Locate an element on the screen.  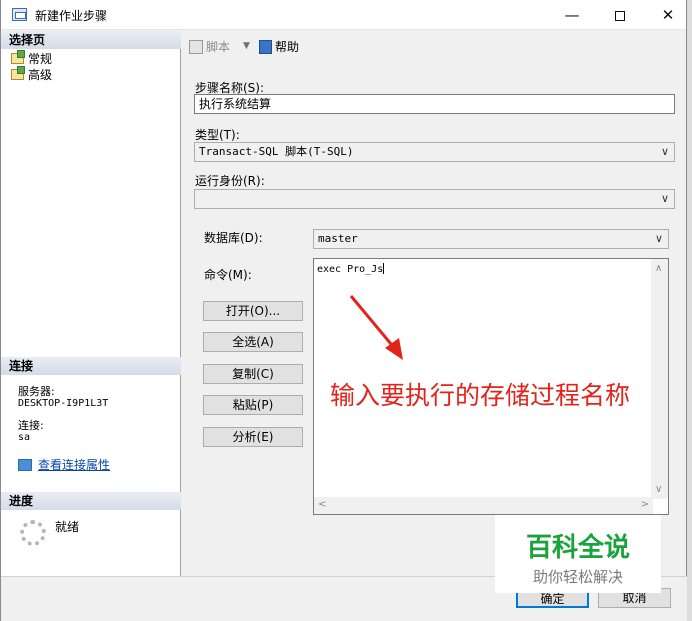
watermark-logo: 百科全说 助你轻松解决 is located at coordinates (578, 554).